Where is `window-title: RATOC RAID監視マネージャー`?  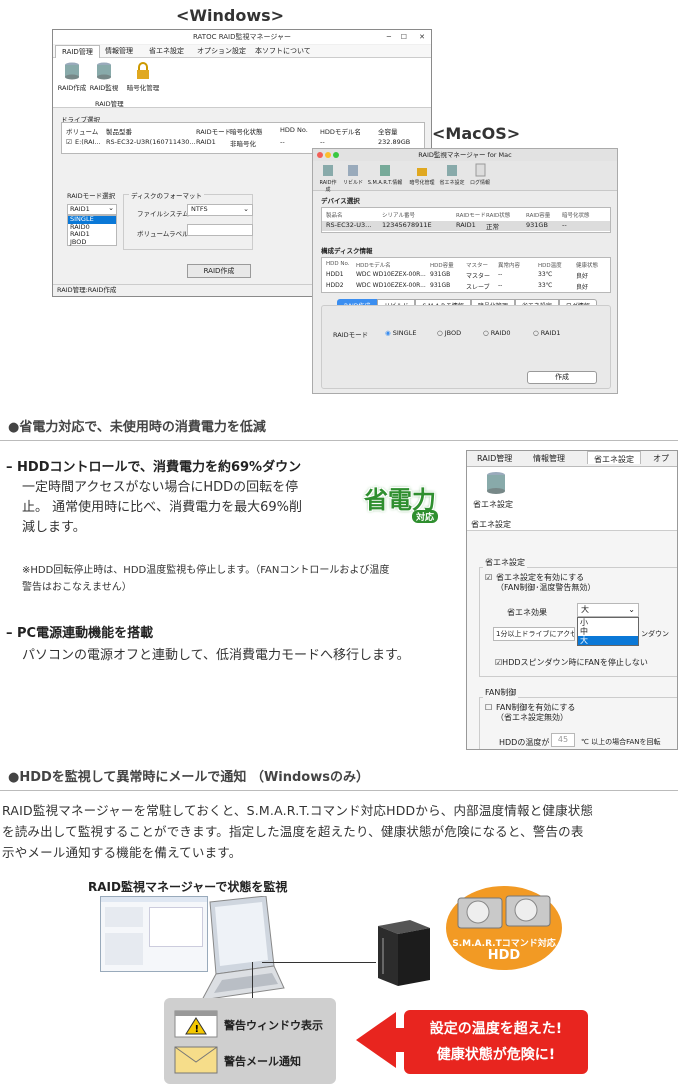 window-title: RATOC RAID監視マネージャー is located at coordinates (242, 37).